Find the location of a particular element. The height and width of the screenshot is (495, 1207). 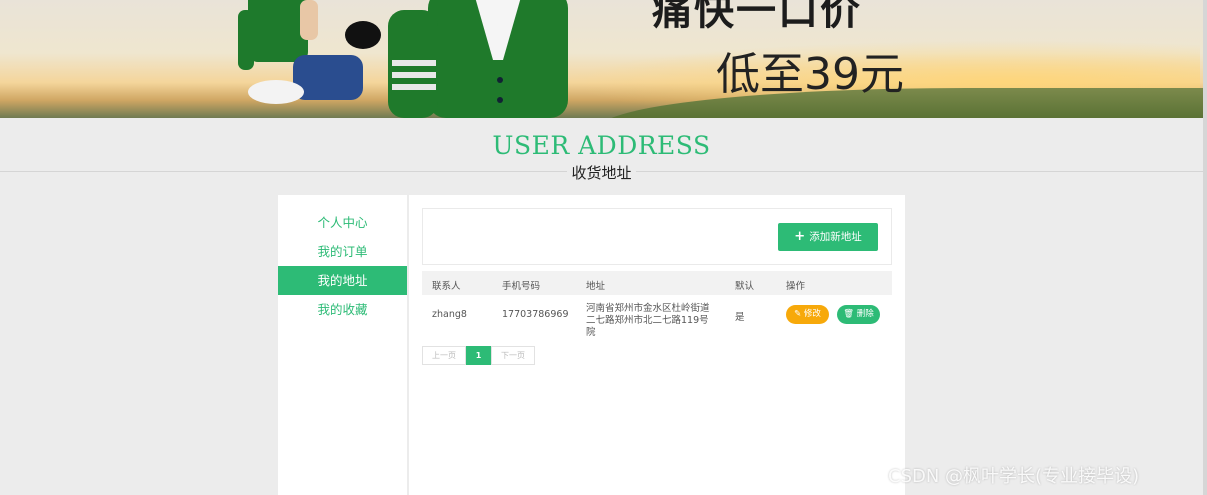

row-contact: zhang8 is located at coordinates (449, 314).